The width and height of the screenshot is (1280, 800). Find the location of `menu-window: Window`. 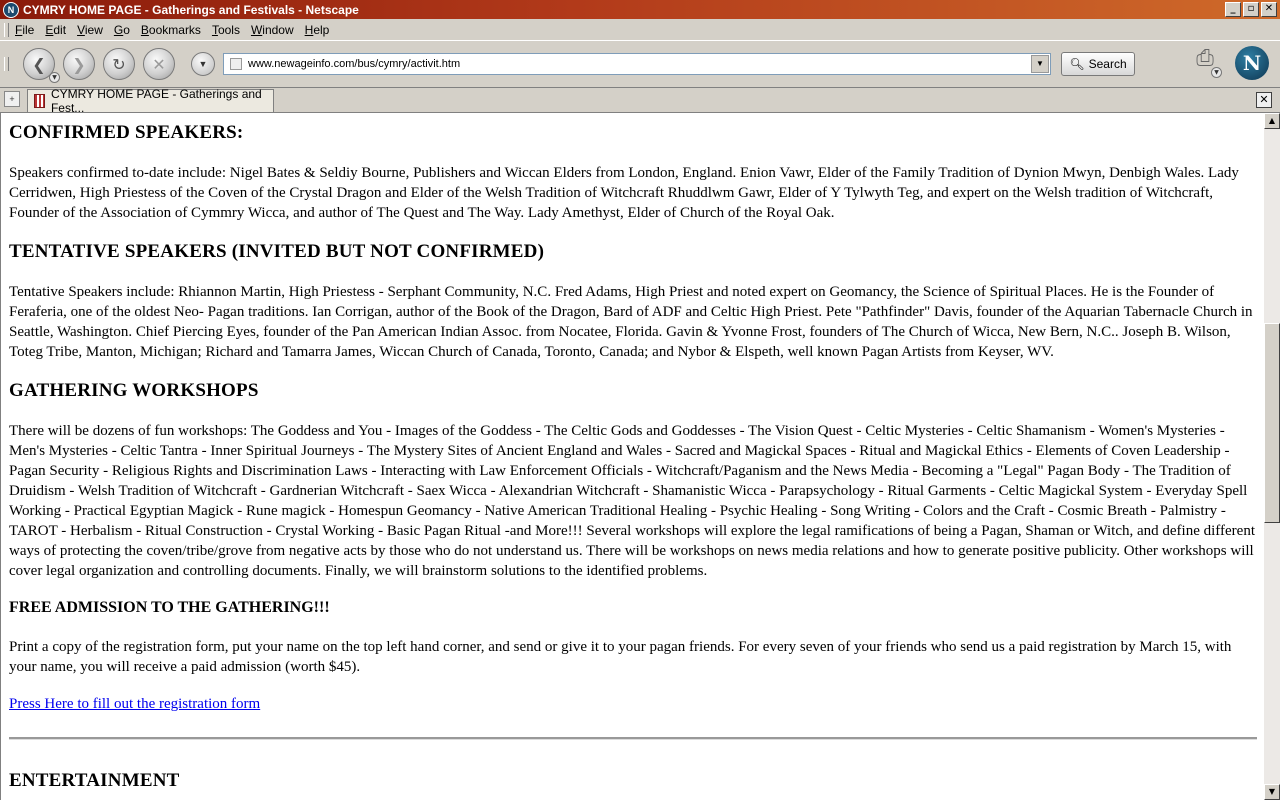

menu-window: Window is located at coordinates (272, 30).